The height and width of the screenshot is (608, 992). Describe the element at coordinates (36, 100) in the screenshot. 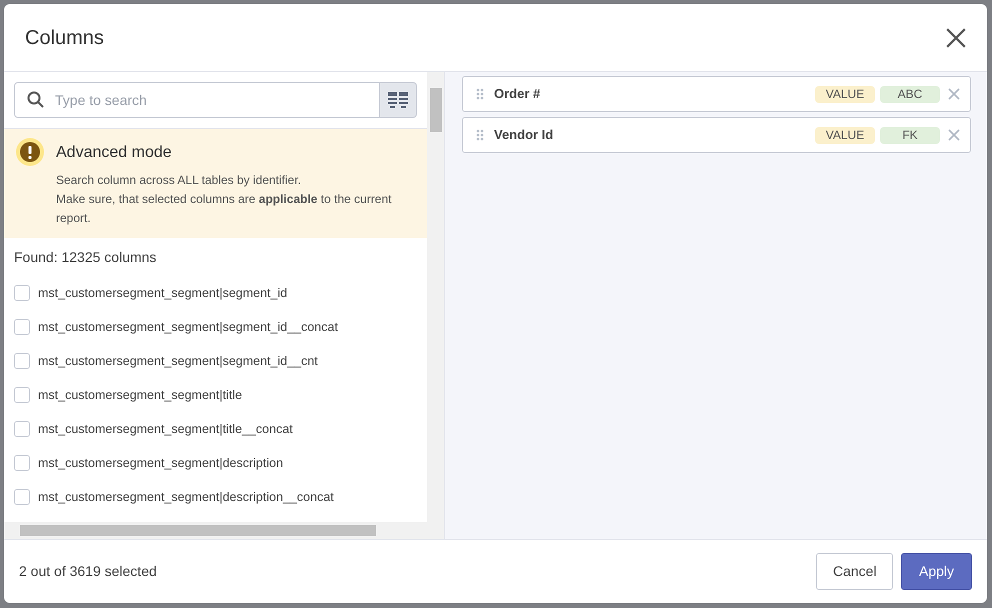

I see `search-icon` at that location.